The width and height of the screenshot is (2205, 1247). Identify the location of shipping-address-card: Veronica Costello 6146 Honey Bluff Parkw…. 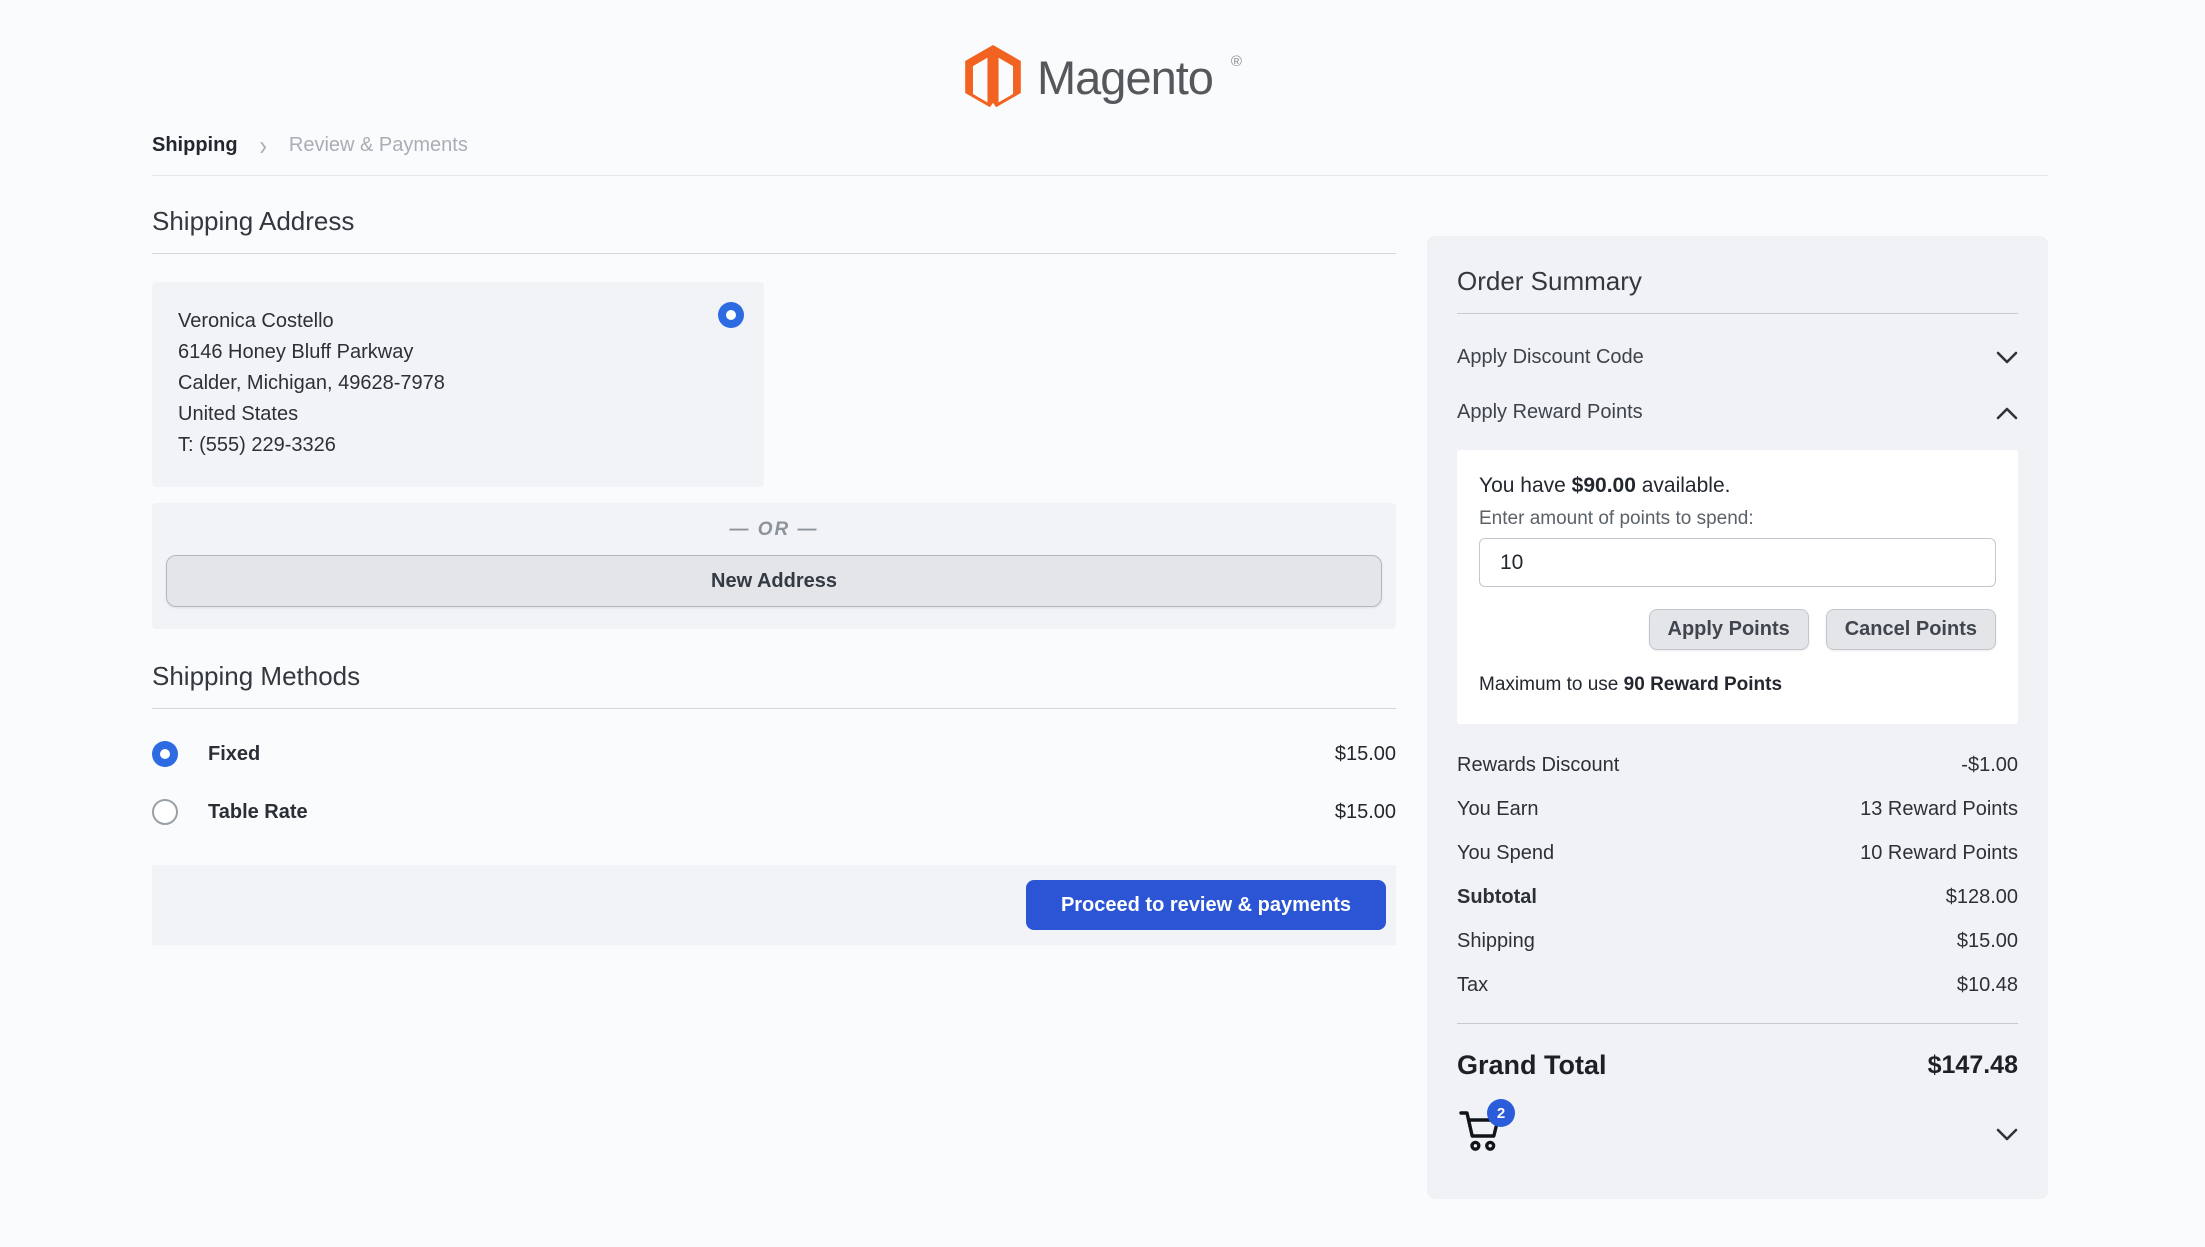
(458, 384).